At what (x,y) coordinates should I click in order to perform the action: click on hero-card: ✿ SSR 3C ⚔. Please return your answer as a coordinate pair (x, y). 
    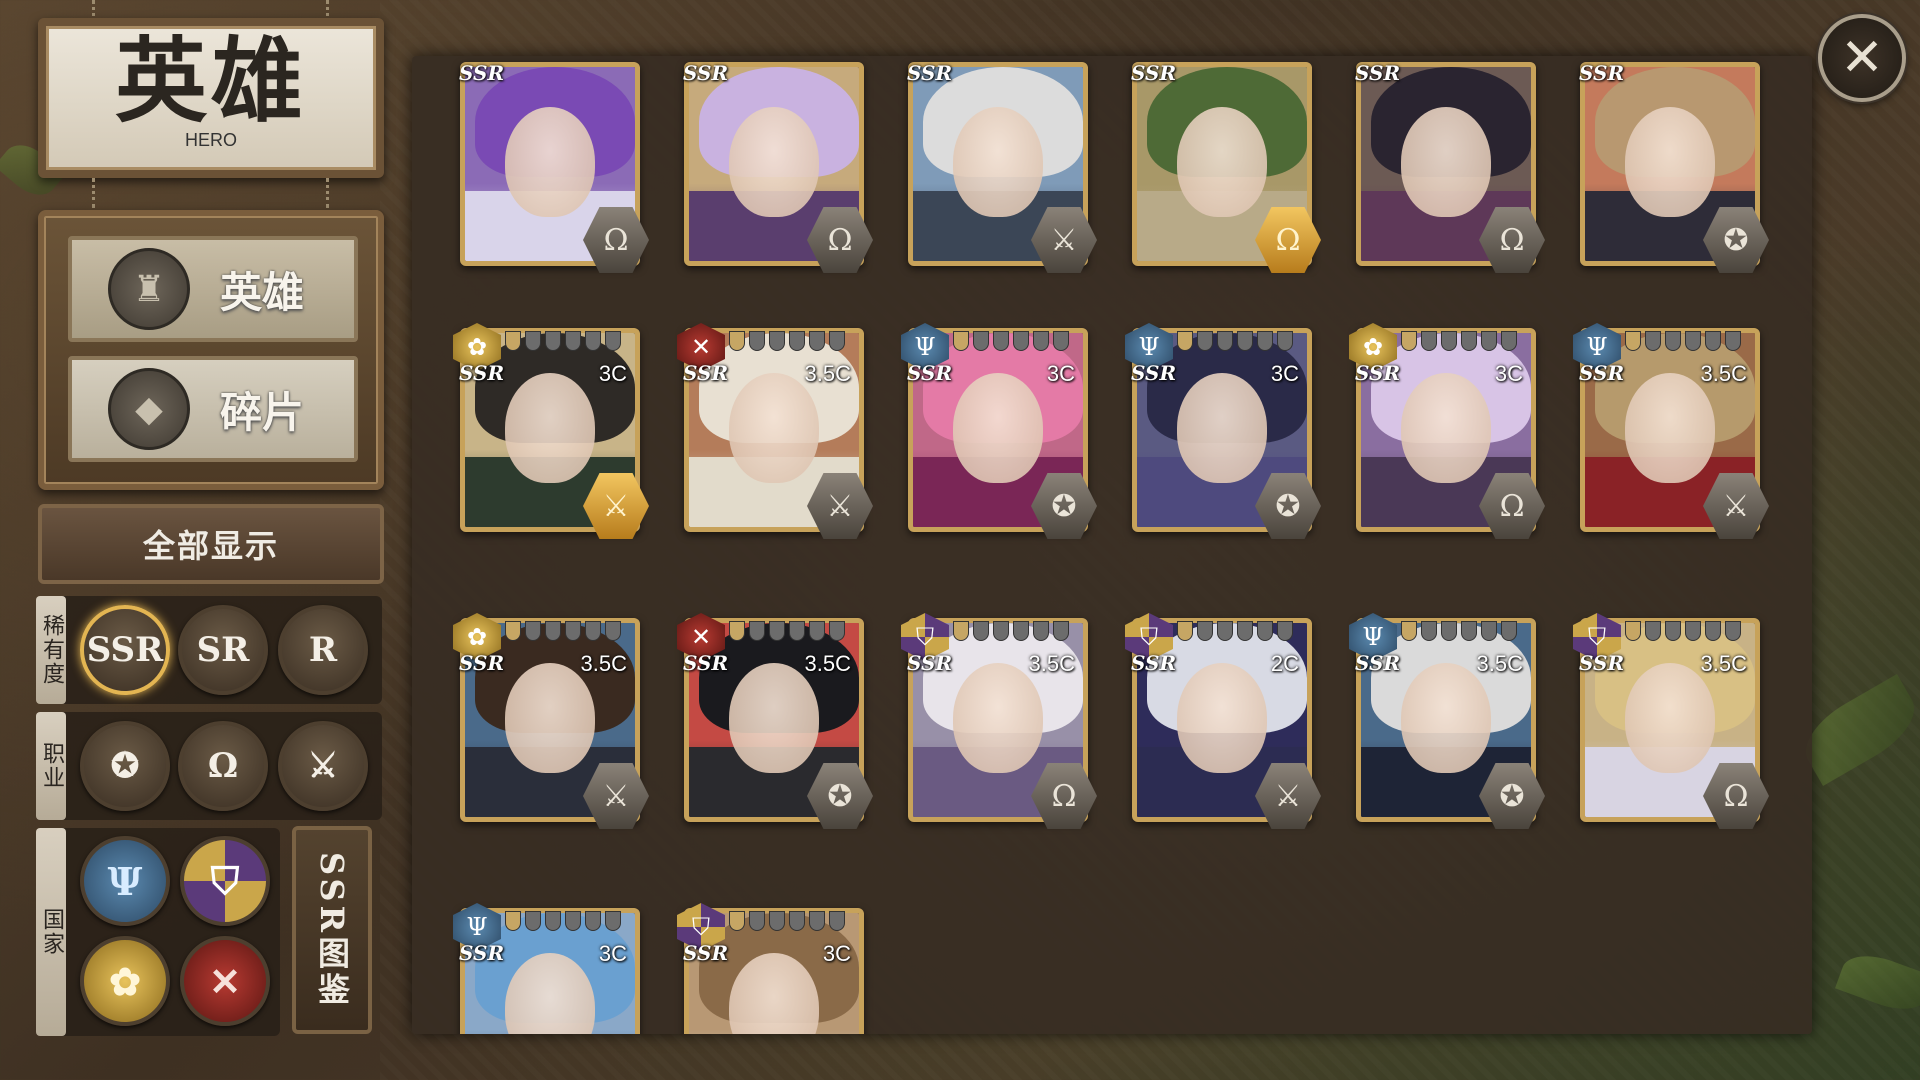
    Looking at the image, I should click on (551, 431).